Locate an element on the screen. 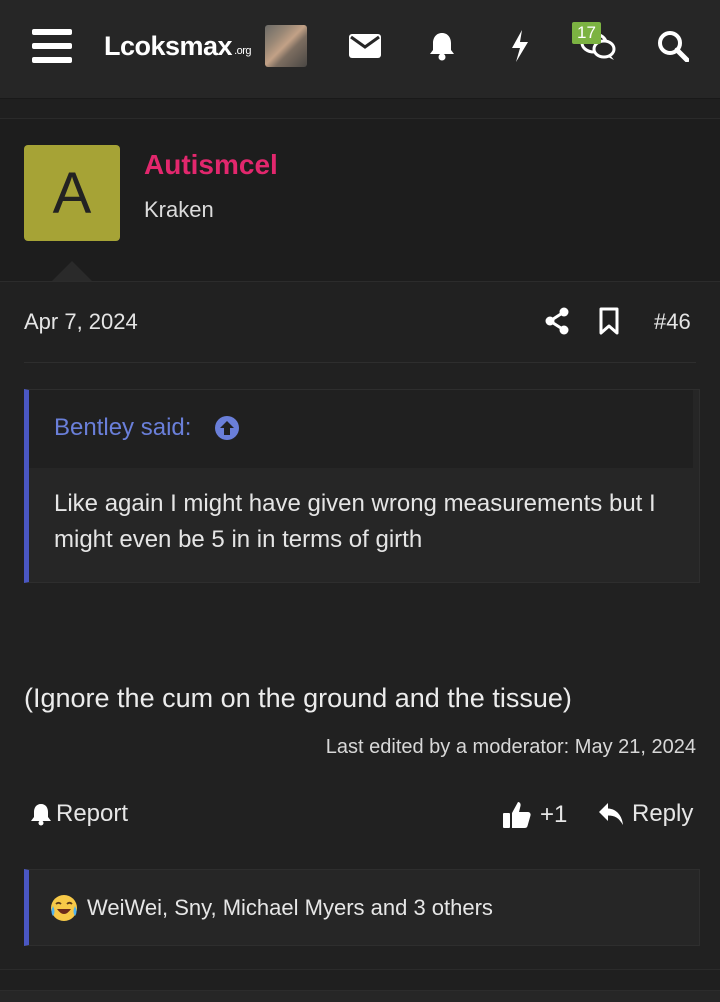  envelope-icon is located at coordinates (365, 46).